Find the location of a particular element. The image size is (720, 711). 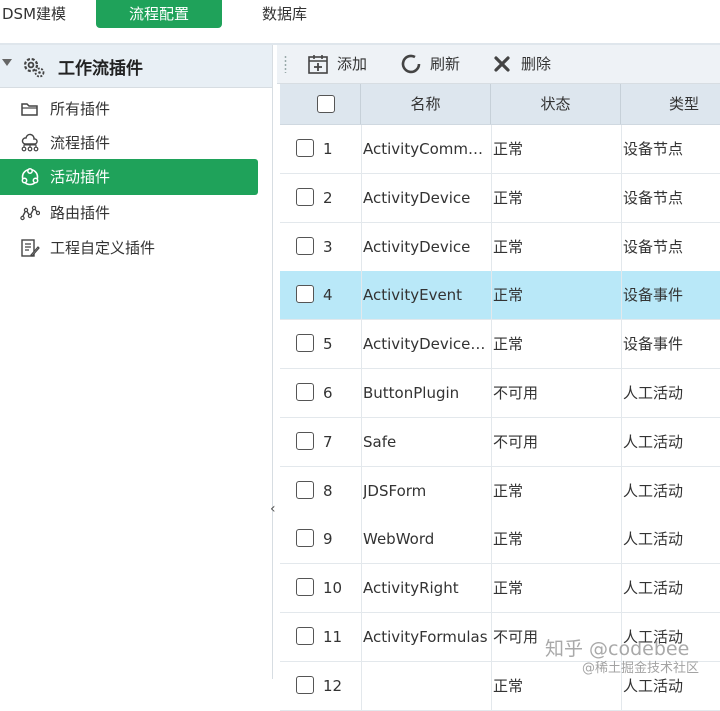

tab-process-config: 流程配置 is located at coordinates (159, 14).